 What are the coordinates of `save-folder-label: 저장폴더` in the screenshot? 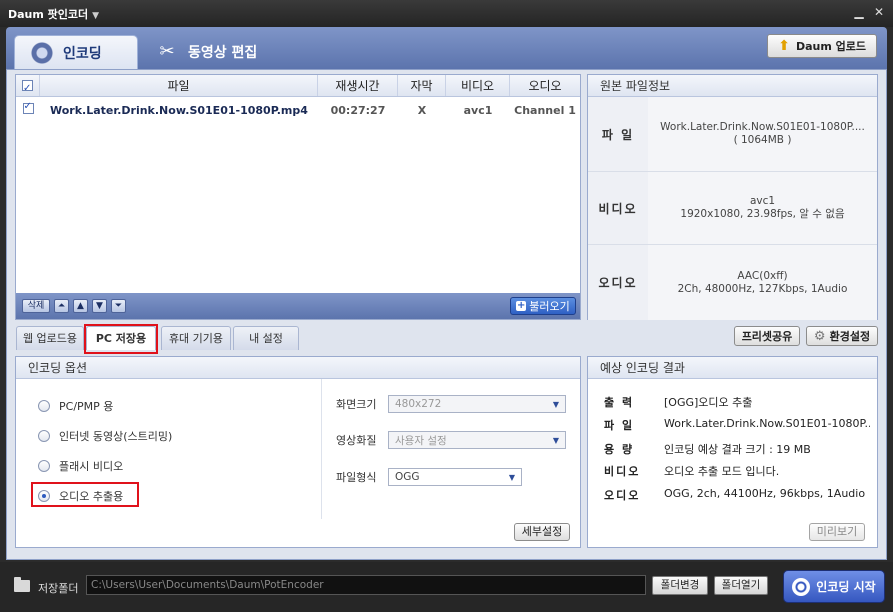 It's located at (58, 588).